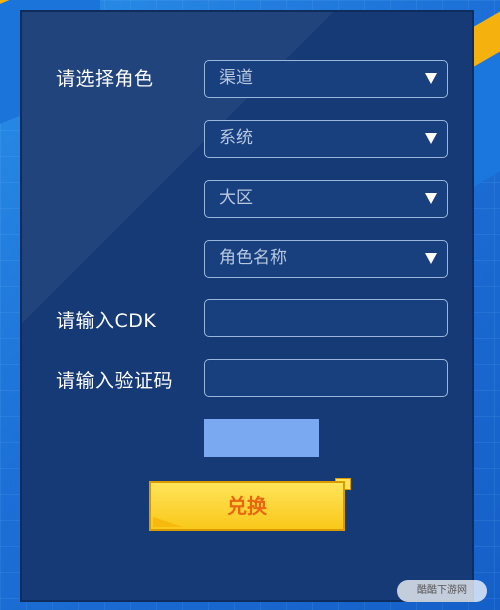  What do you see at coordinates (236, 198) in the screenshot?
I see `region-select-value: 大区` at bounding box center [236, 198].